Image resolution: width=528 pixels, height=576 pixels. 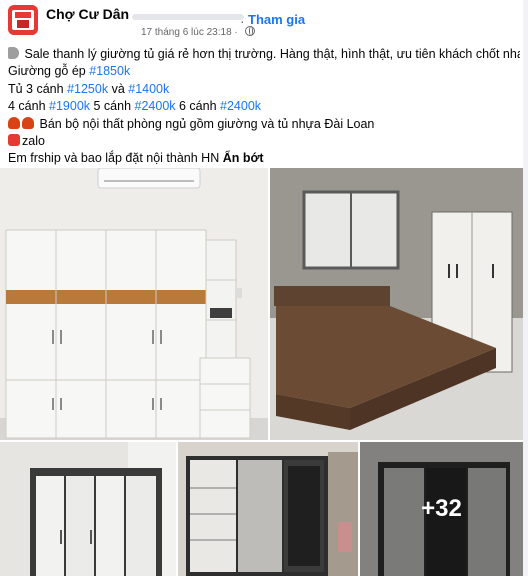 I want to click on hashtag-link: #1900k, so click(x=69, y=106).